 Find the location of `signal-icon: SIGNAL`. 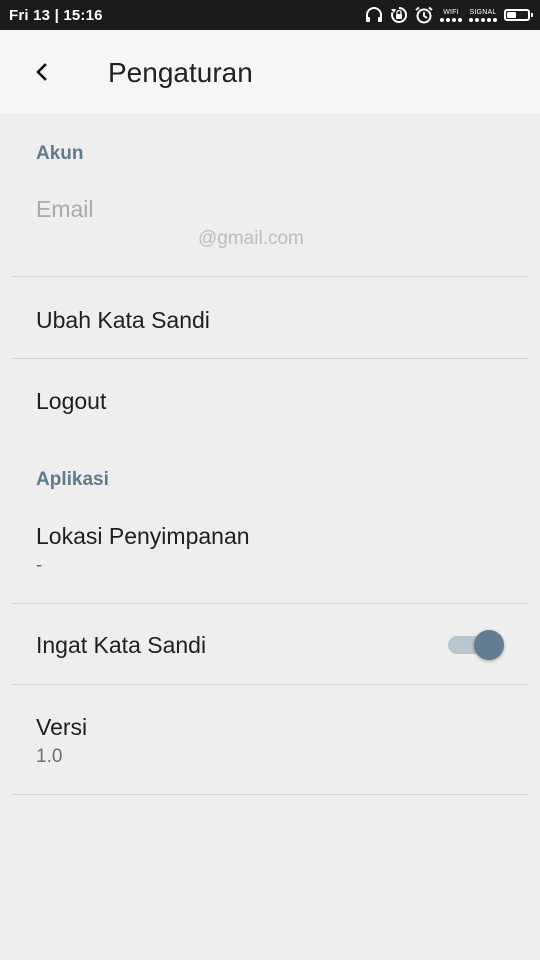

signal-icon: SIGNAL is located at coordinates (483, 15).